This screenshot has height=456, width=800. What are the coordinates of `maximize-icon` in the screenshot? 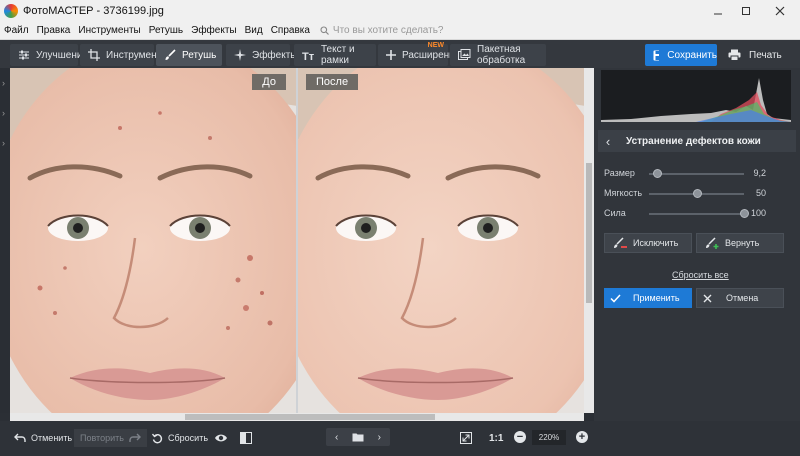 It's located at (746, 11).